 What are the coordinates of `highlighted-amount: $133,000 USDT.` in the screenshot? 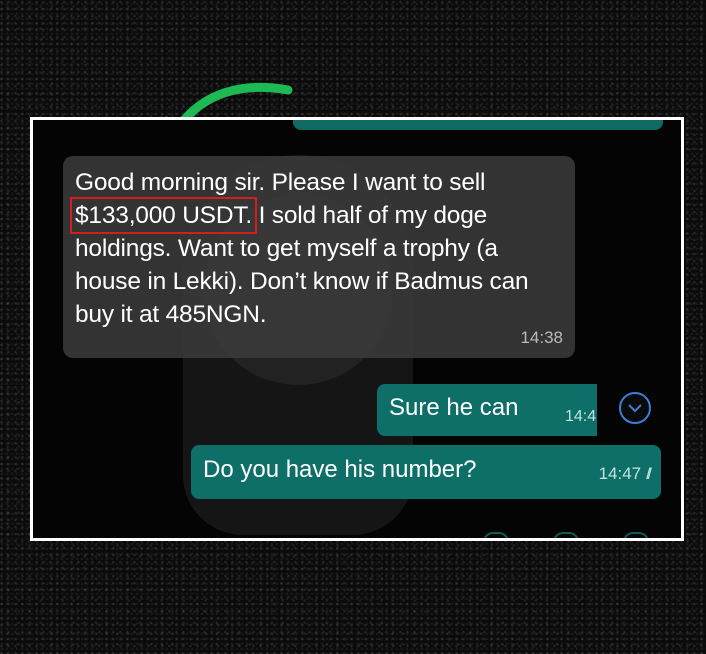 It's located at (163, 215).